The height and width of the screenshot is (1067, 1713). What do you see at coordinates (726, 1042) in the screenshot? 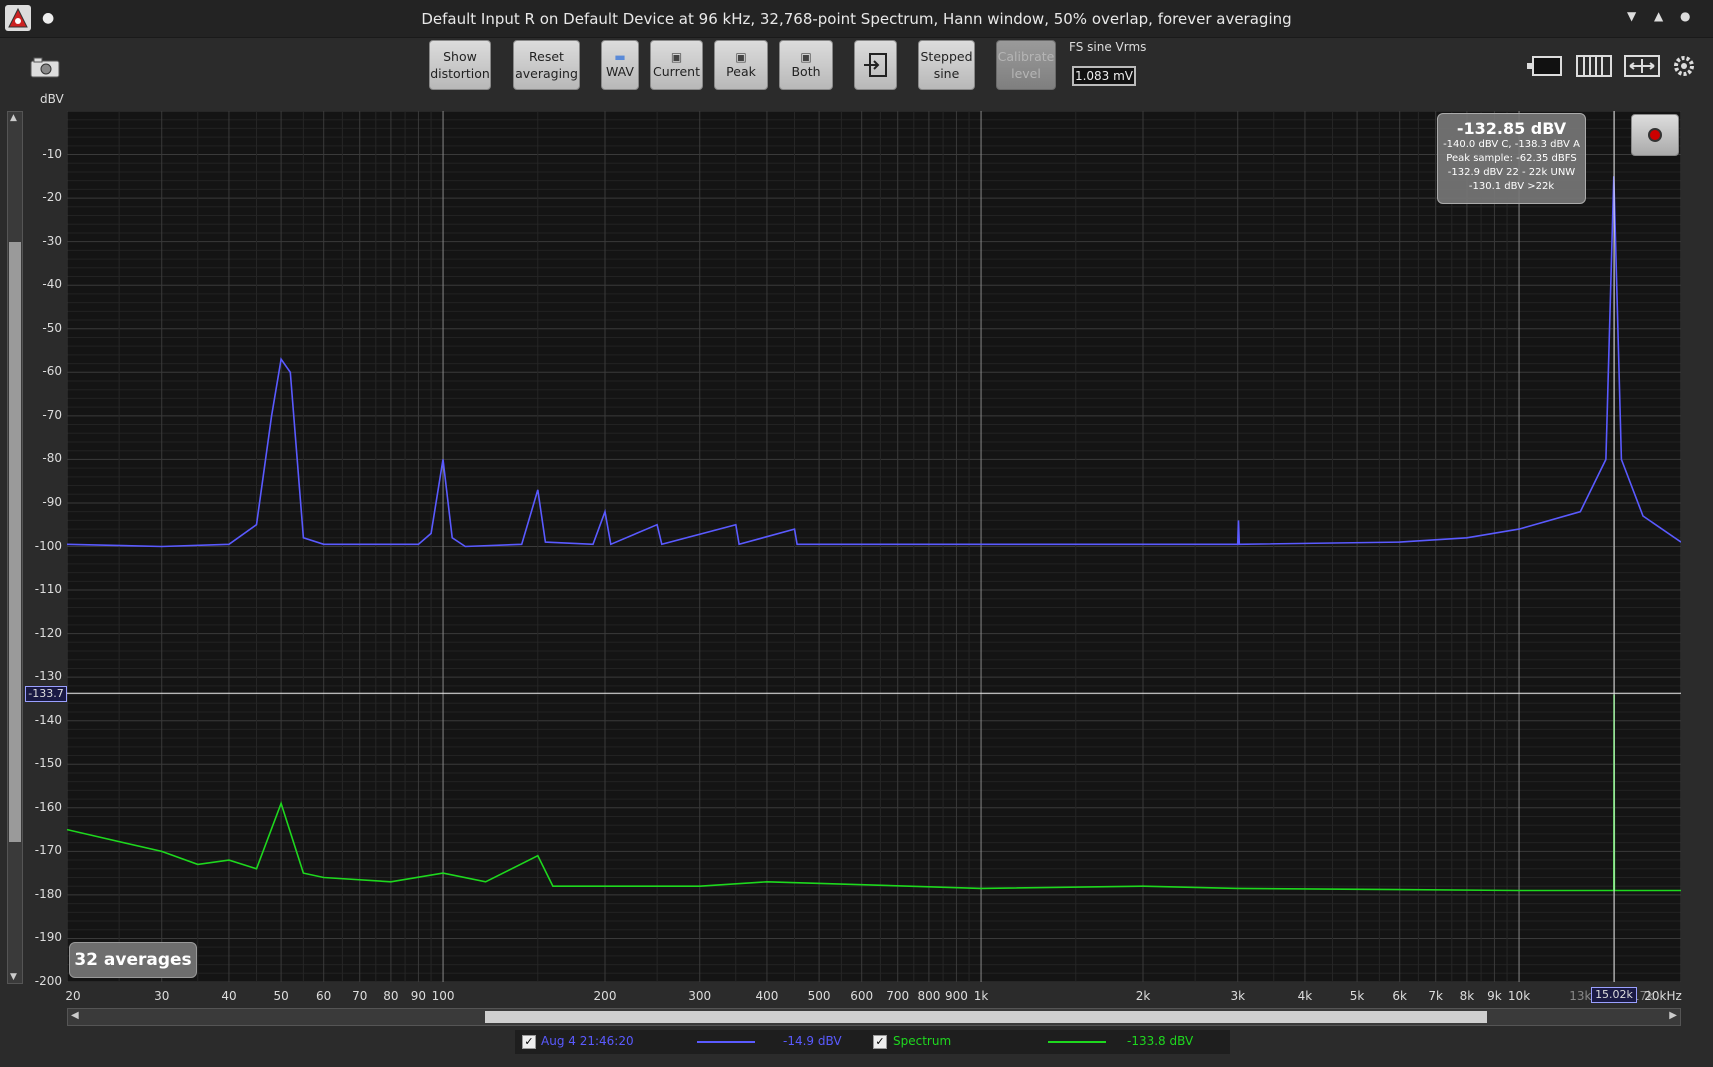
I see `trace1-swatch` at bounding box center [726, 1042].